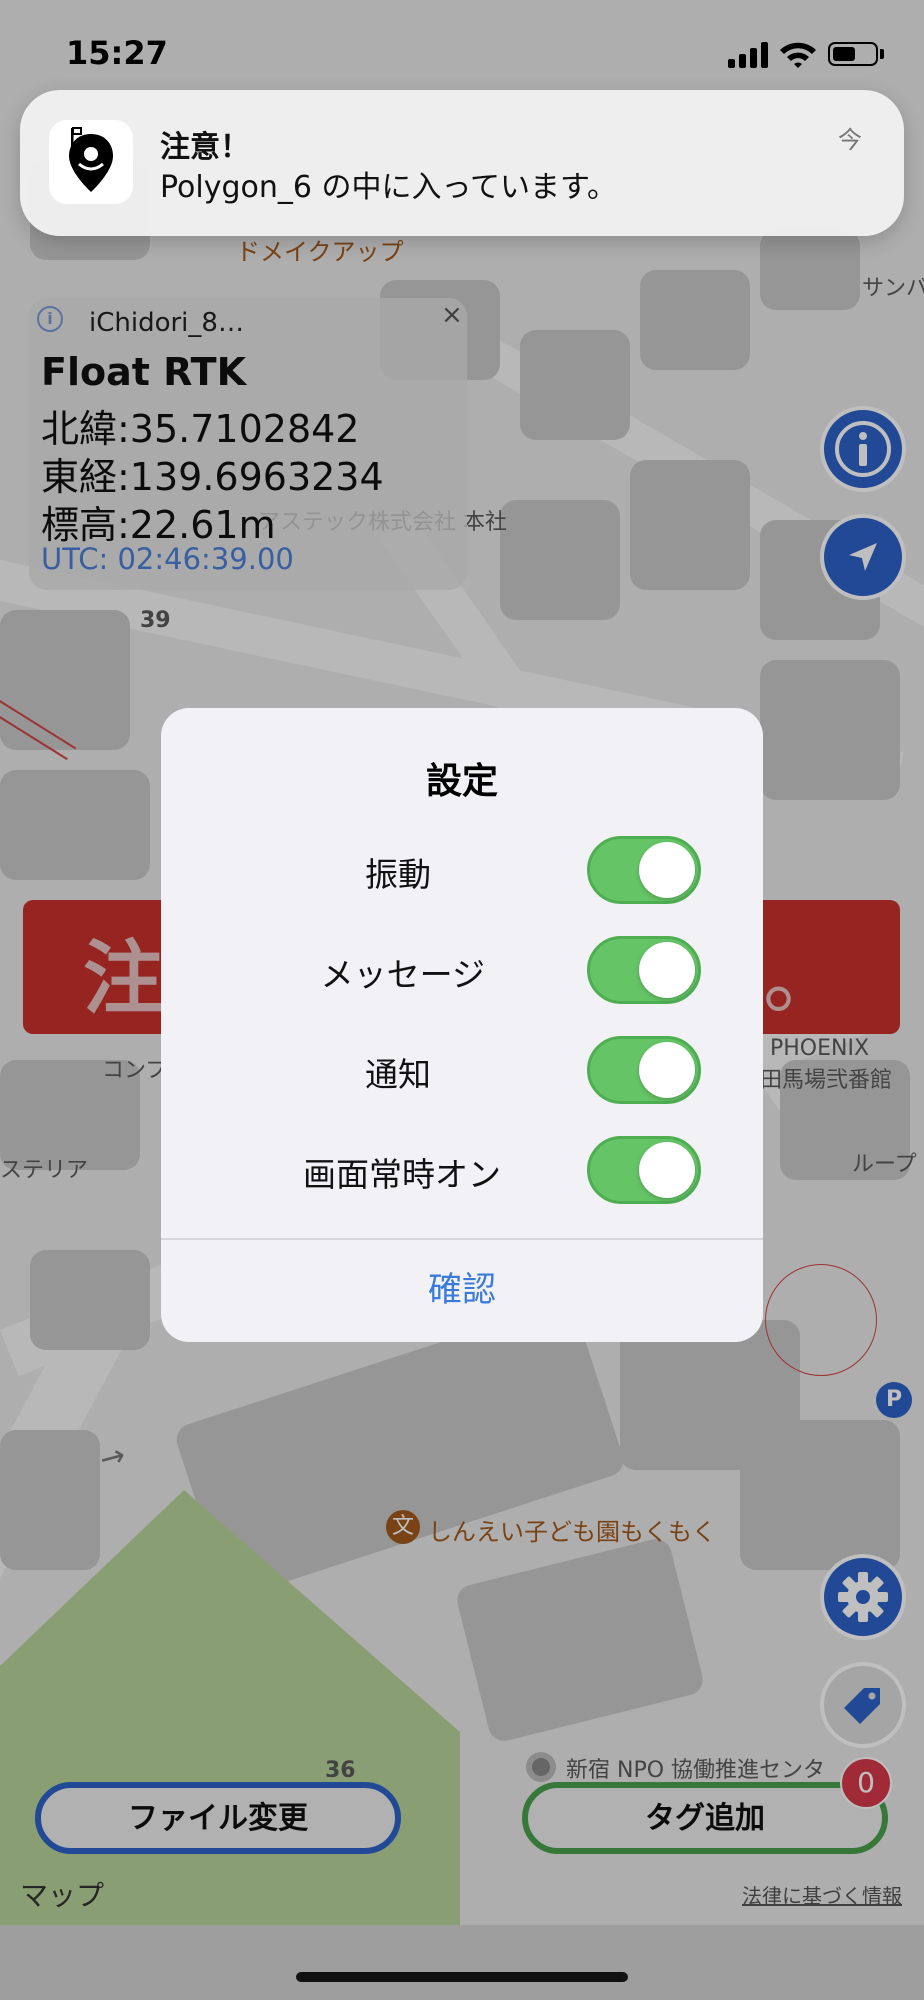  I want to click on screen-always-on-toggle, so click(644, 1170).